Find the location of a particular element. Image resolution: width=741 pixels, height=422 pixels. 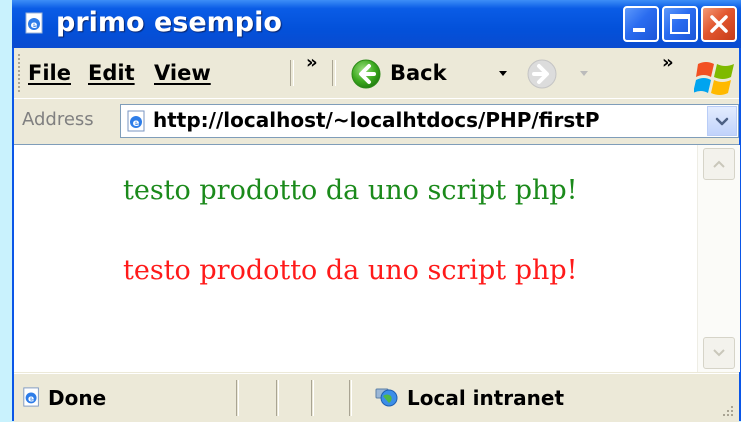

scroll-up-button is located at coordinates (719, 164).